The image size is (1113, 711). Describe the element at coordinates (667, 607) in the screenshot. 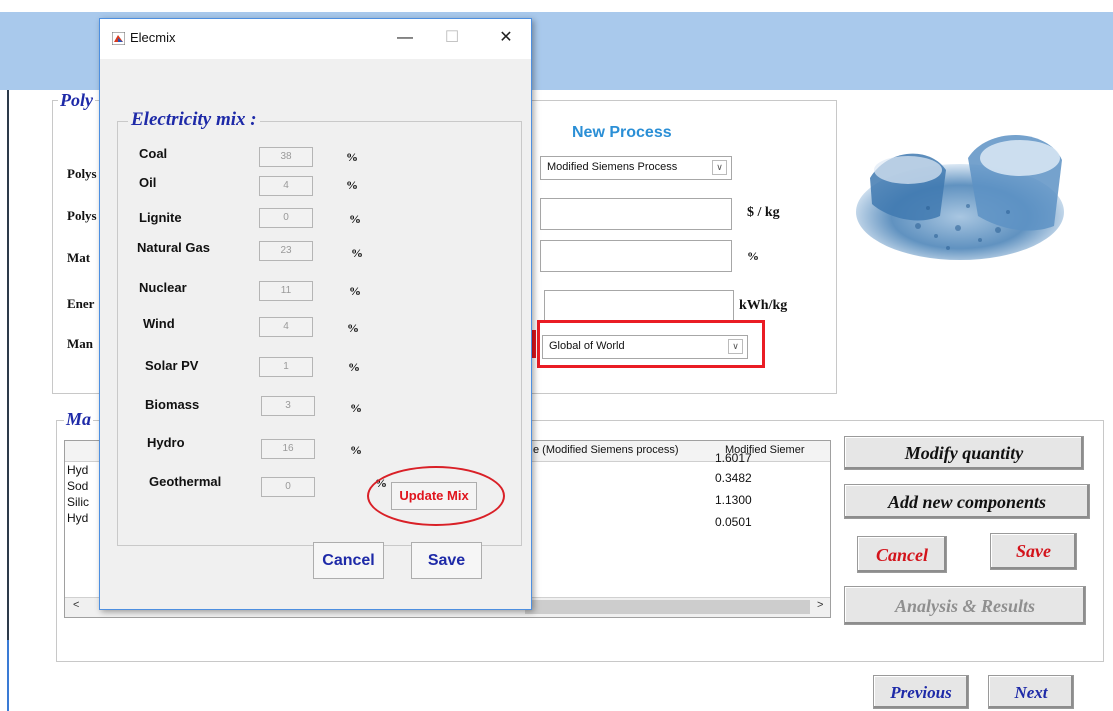

I see `scrollbar-thumb` at that location.